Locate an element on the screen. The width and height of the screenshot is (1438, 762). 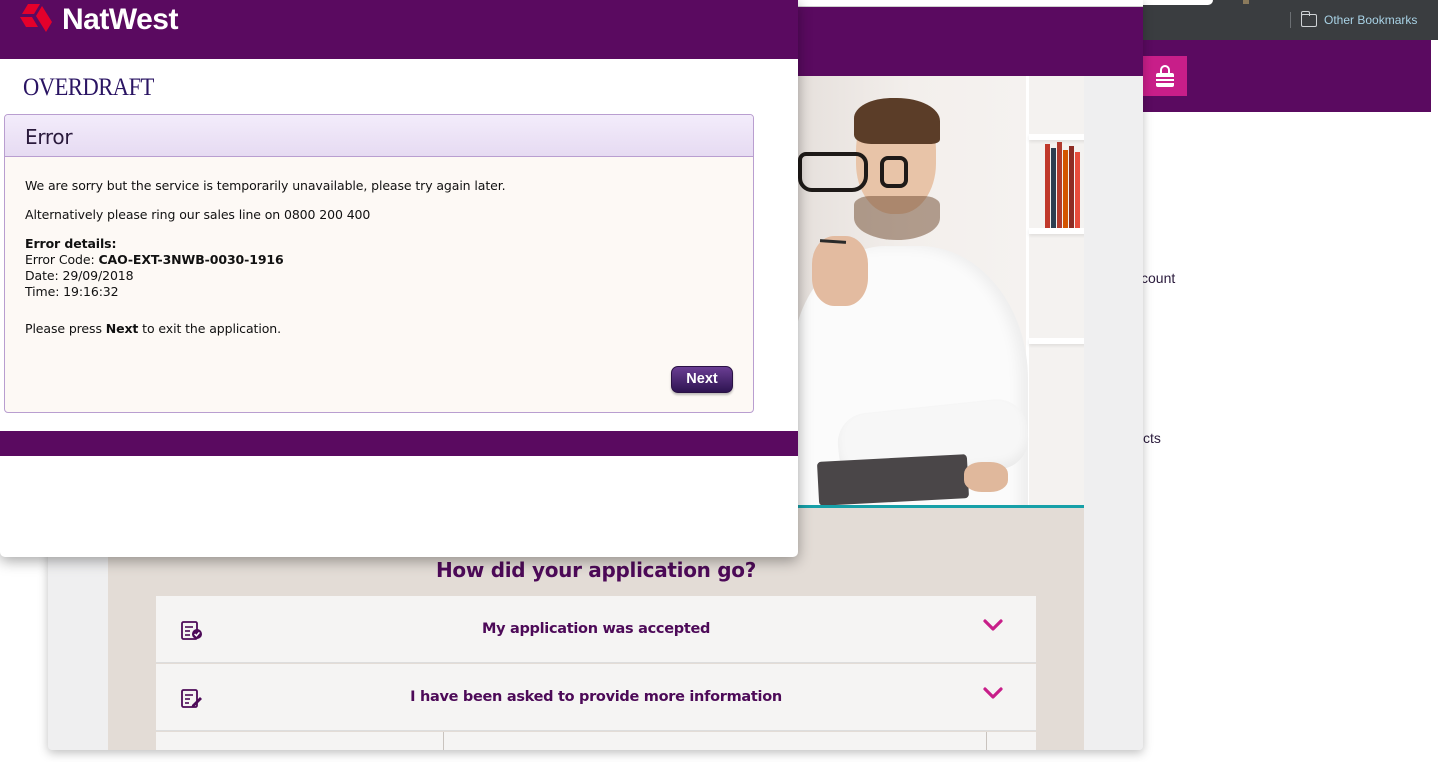
accordion-application-accepted: My application was accepted is located at coordinates (596, 629).